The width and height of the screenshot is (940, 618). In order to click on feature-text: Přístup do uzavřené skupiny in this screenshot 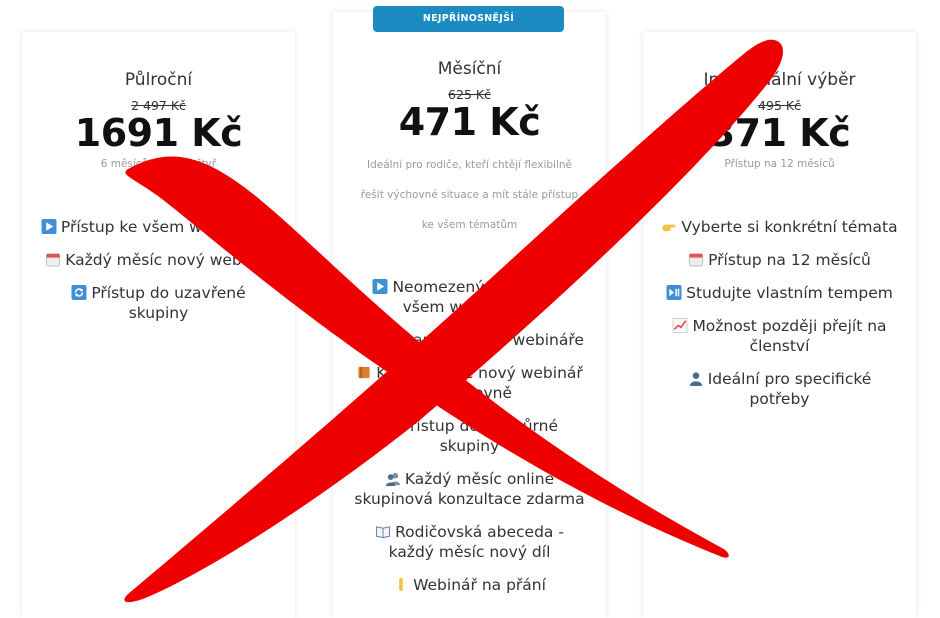, I will do `click(168, 303)`.